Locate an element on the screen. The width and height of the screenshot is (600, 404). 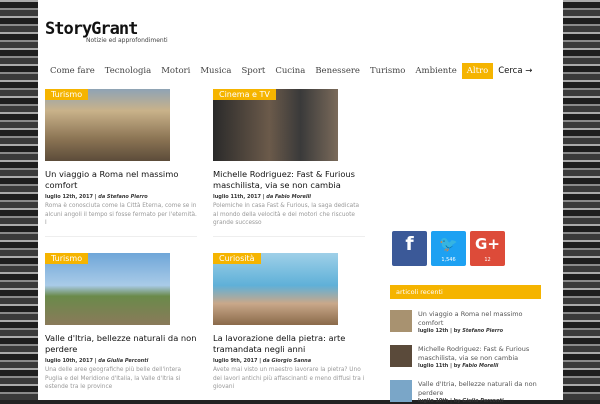
nav-turismo: Turismo is located at coordinates (387, 71).